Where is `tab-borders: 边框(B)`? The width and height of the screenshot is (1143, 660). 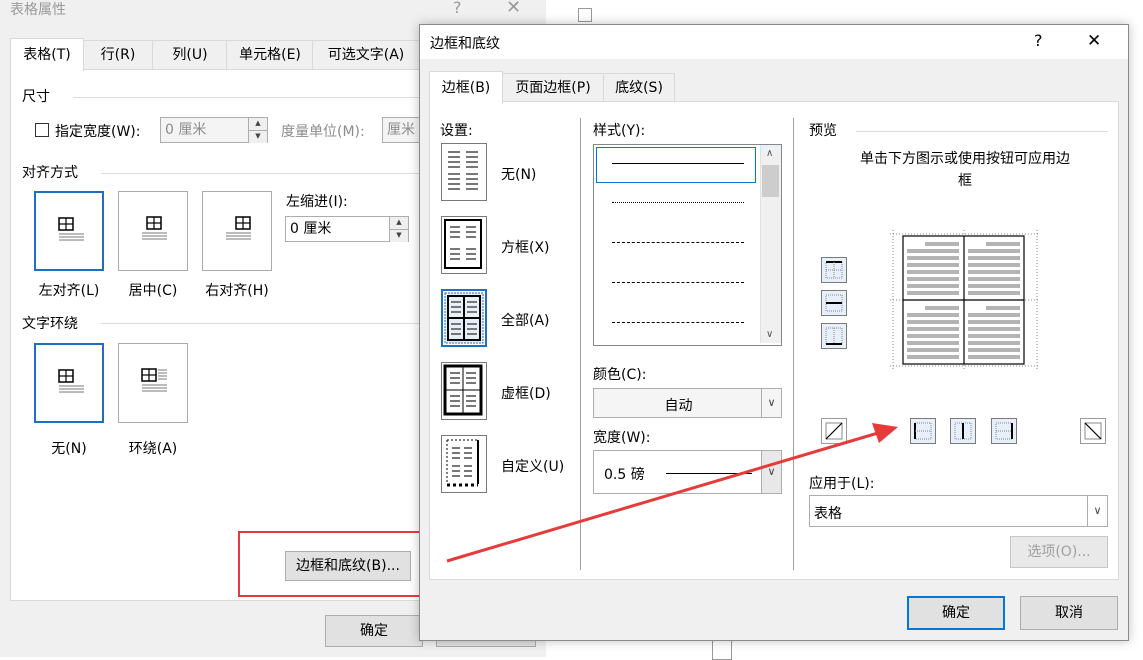 tab-borders: 边框(B) is located at coordinates (466, 87).